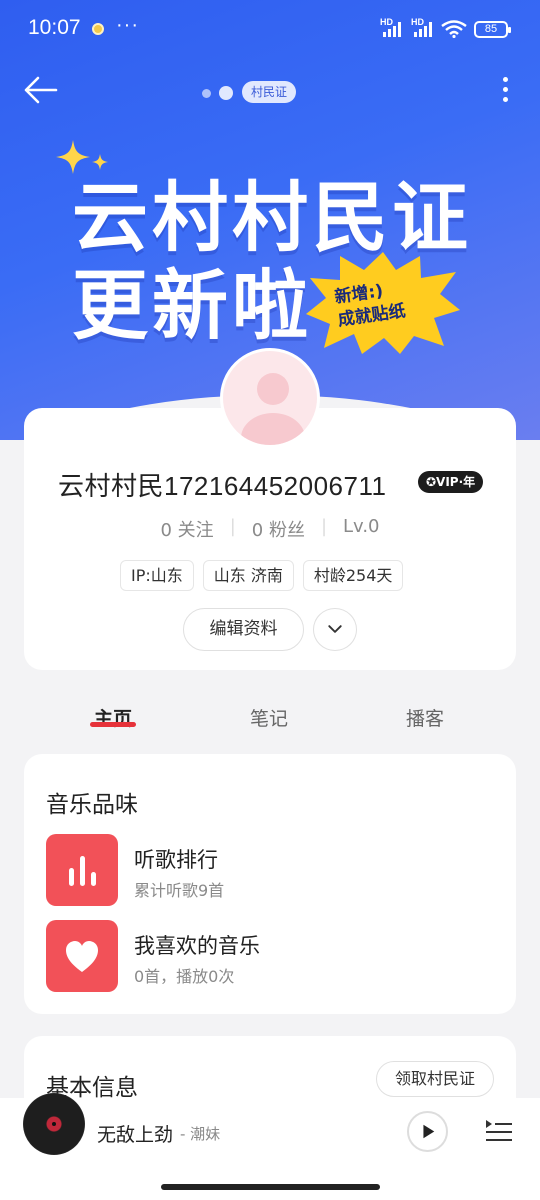 This screenshot has width=540, height=1200. Describe the element at coordinates (54, 1124) in the screenshot. I see `album-disc` at that location.